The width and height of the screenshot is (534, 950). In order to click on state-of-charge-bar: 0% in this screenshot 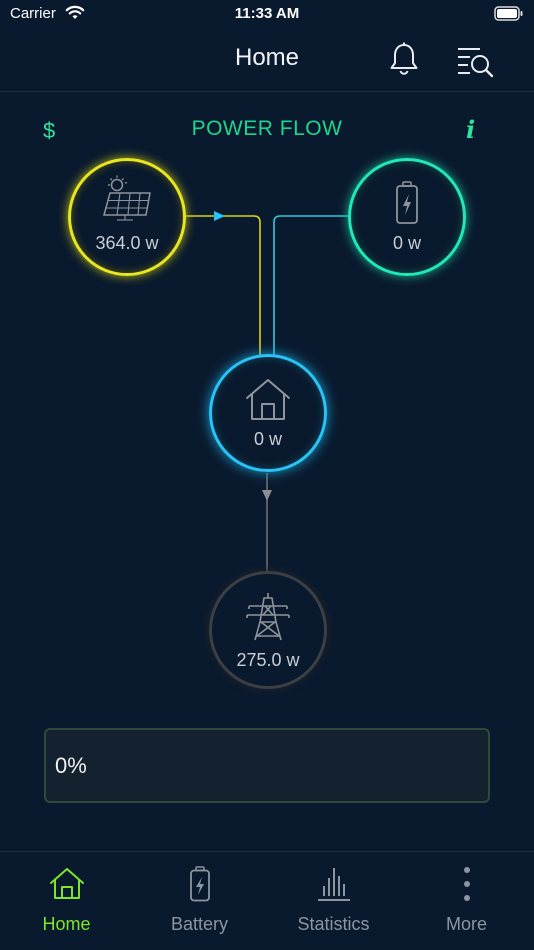, I will do `click(267, 765)`.